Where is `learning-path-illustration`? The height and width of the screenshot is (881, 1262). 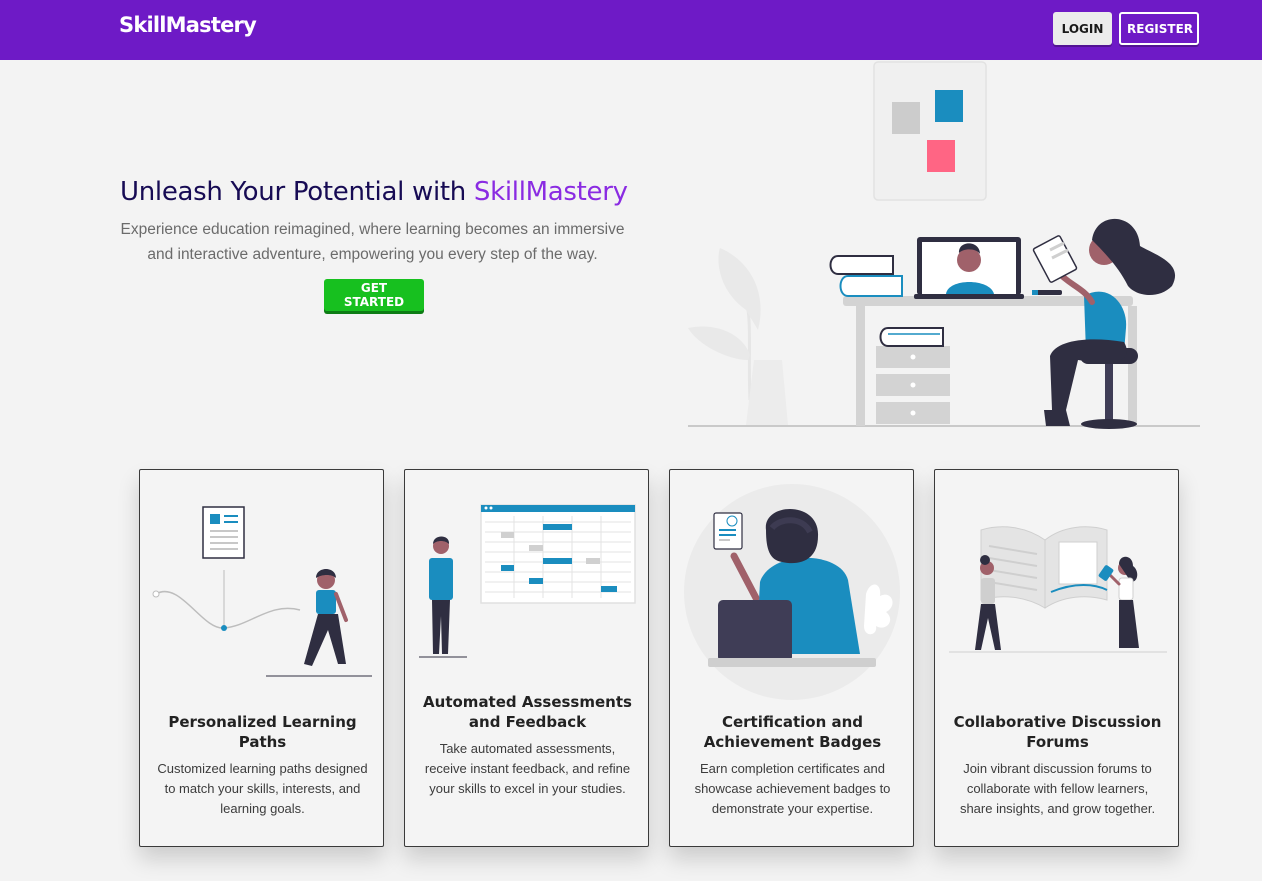
learning-path-illustration is located at coordinates (262, 591).